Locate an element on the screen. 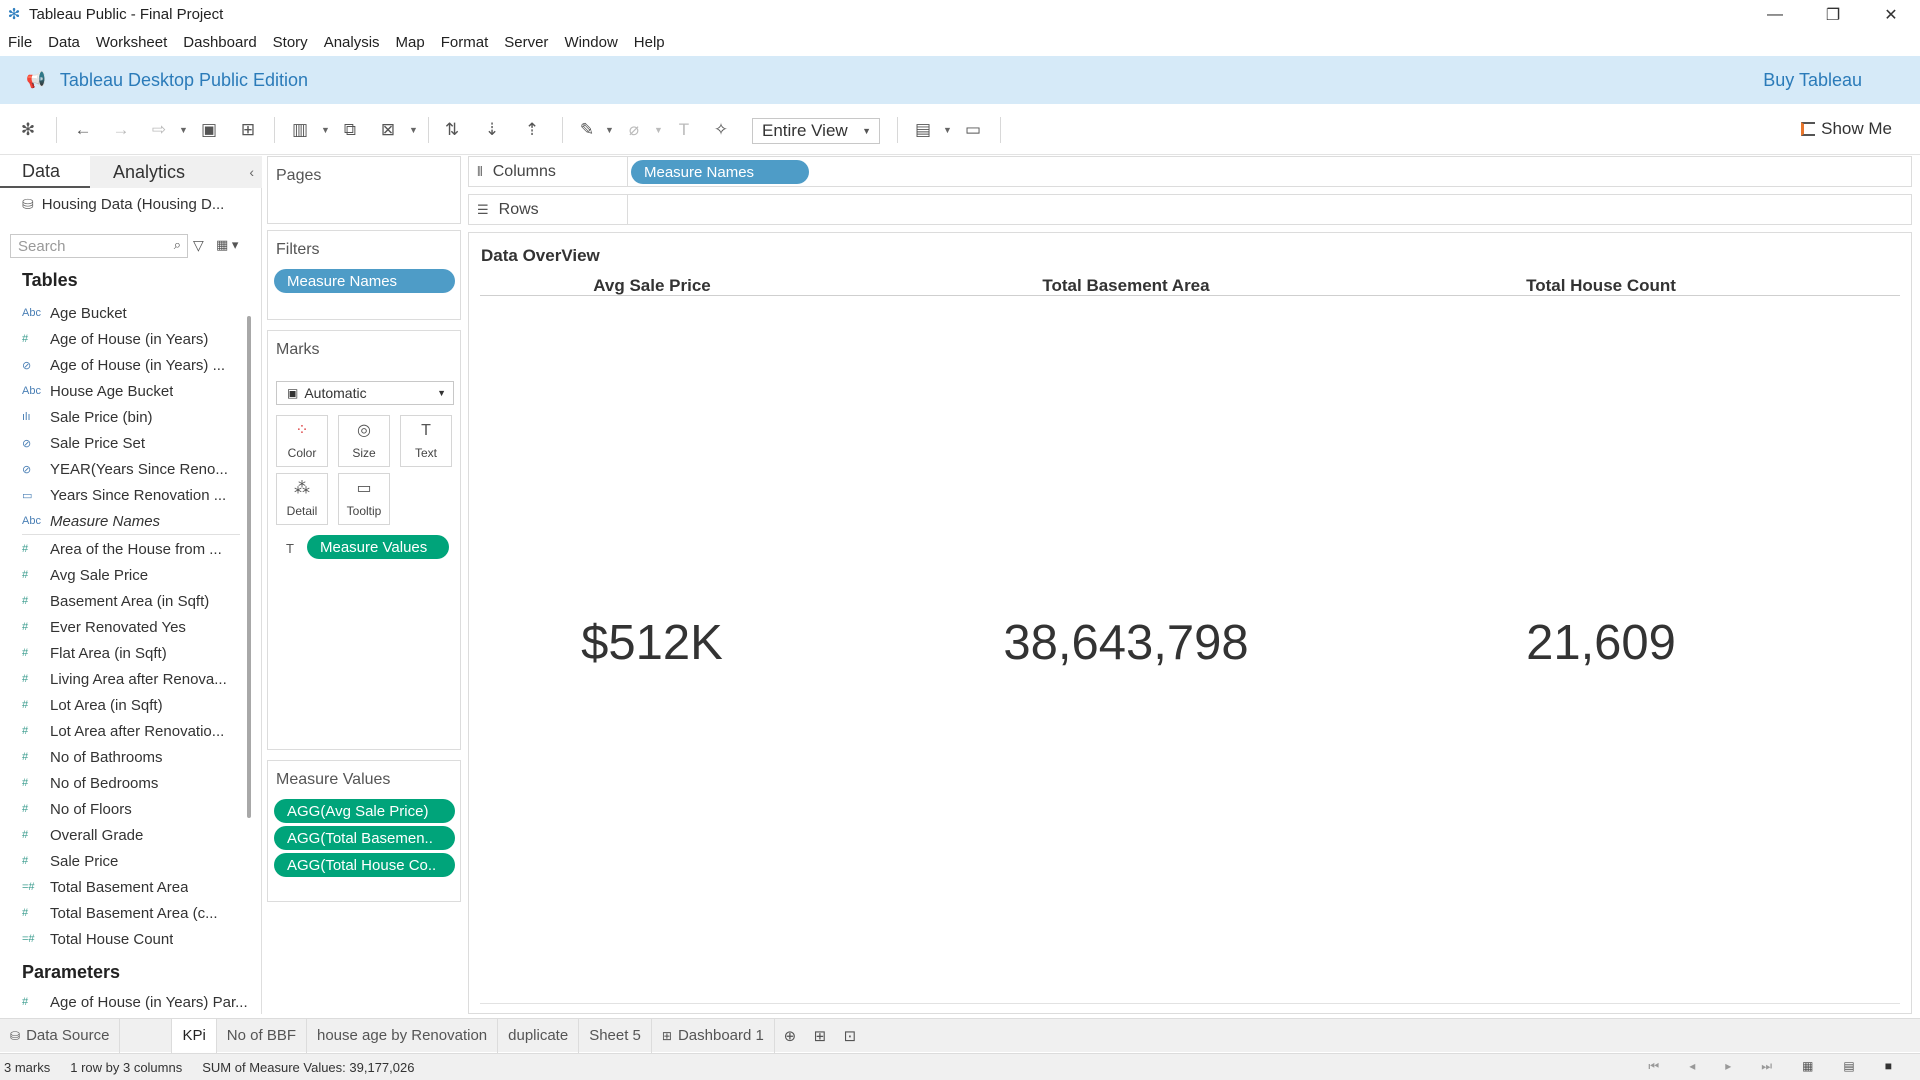 This screenshot has height=1080, width=1920. field-item: # Flat Area (in Sqft) is located at coordinates (120, 653).